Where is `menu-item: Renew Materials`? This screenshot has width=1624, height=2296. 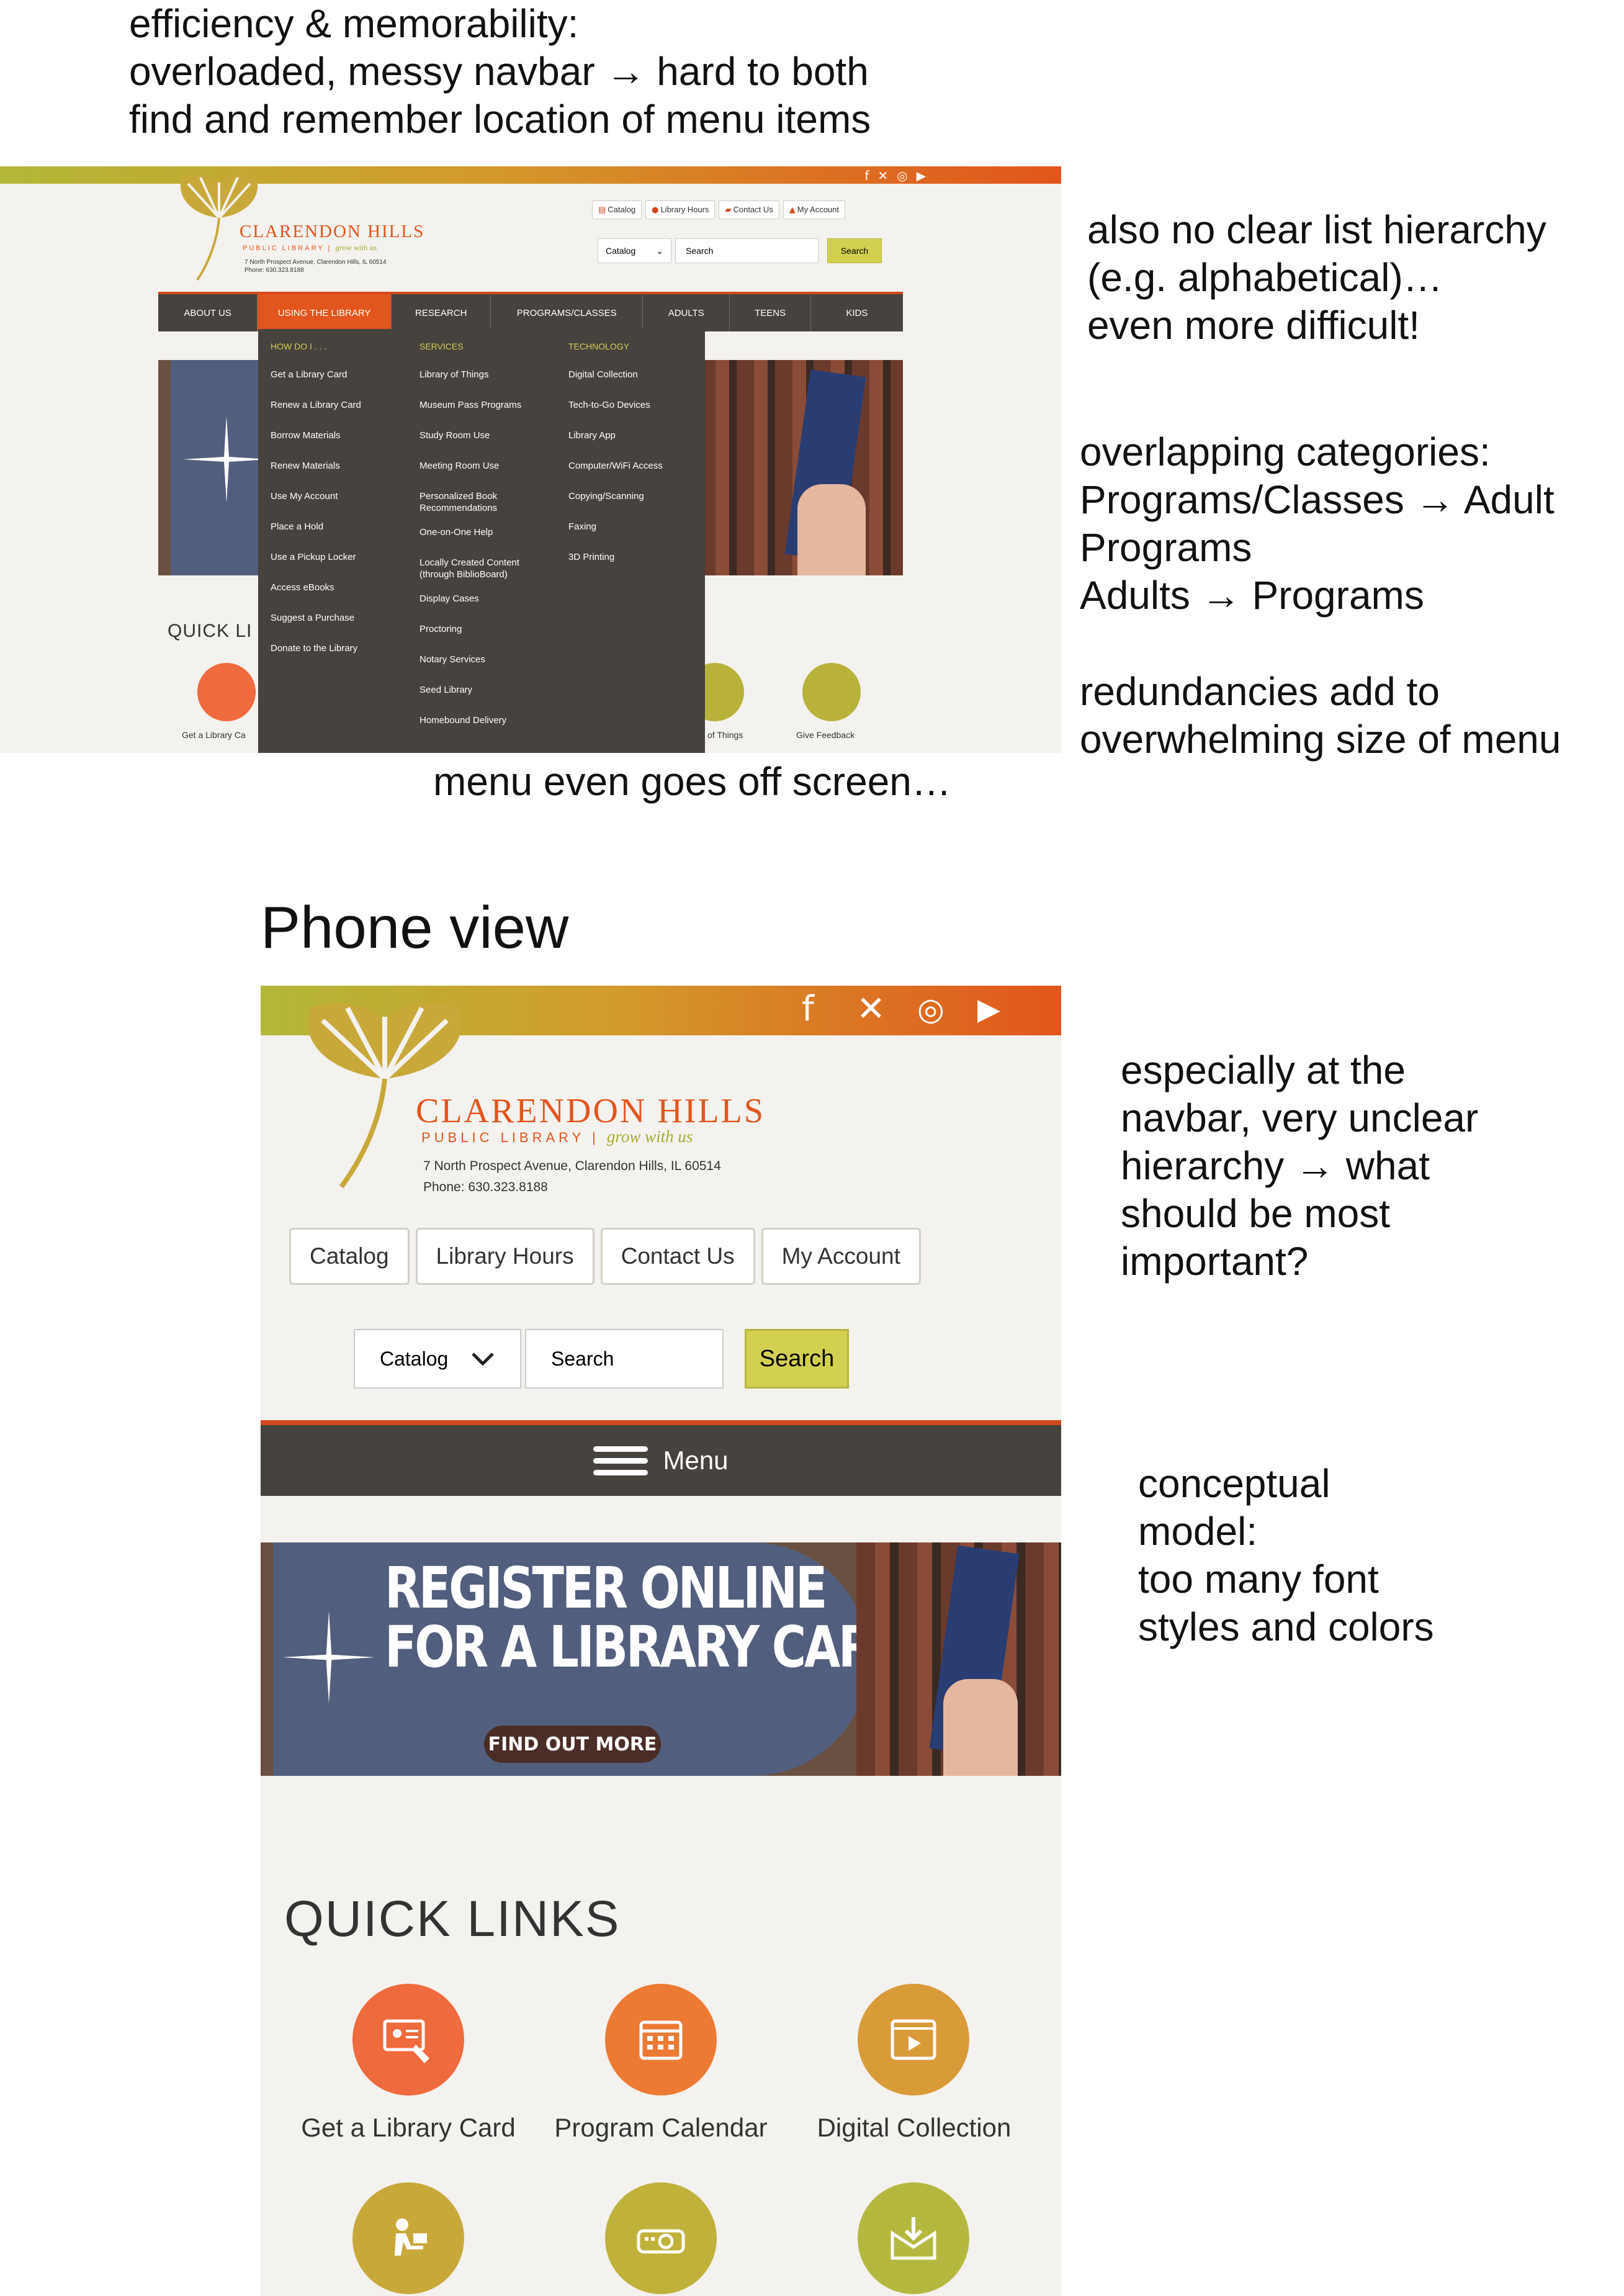 menu-item: Renew Materials is located at coordinates (337, 466).